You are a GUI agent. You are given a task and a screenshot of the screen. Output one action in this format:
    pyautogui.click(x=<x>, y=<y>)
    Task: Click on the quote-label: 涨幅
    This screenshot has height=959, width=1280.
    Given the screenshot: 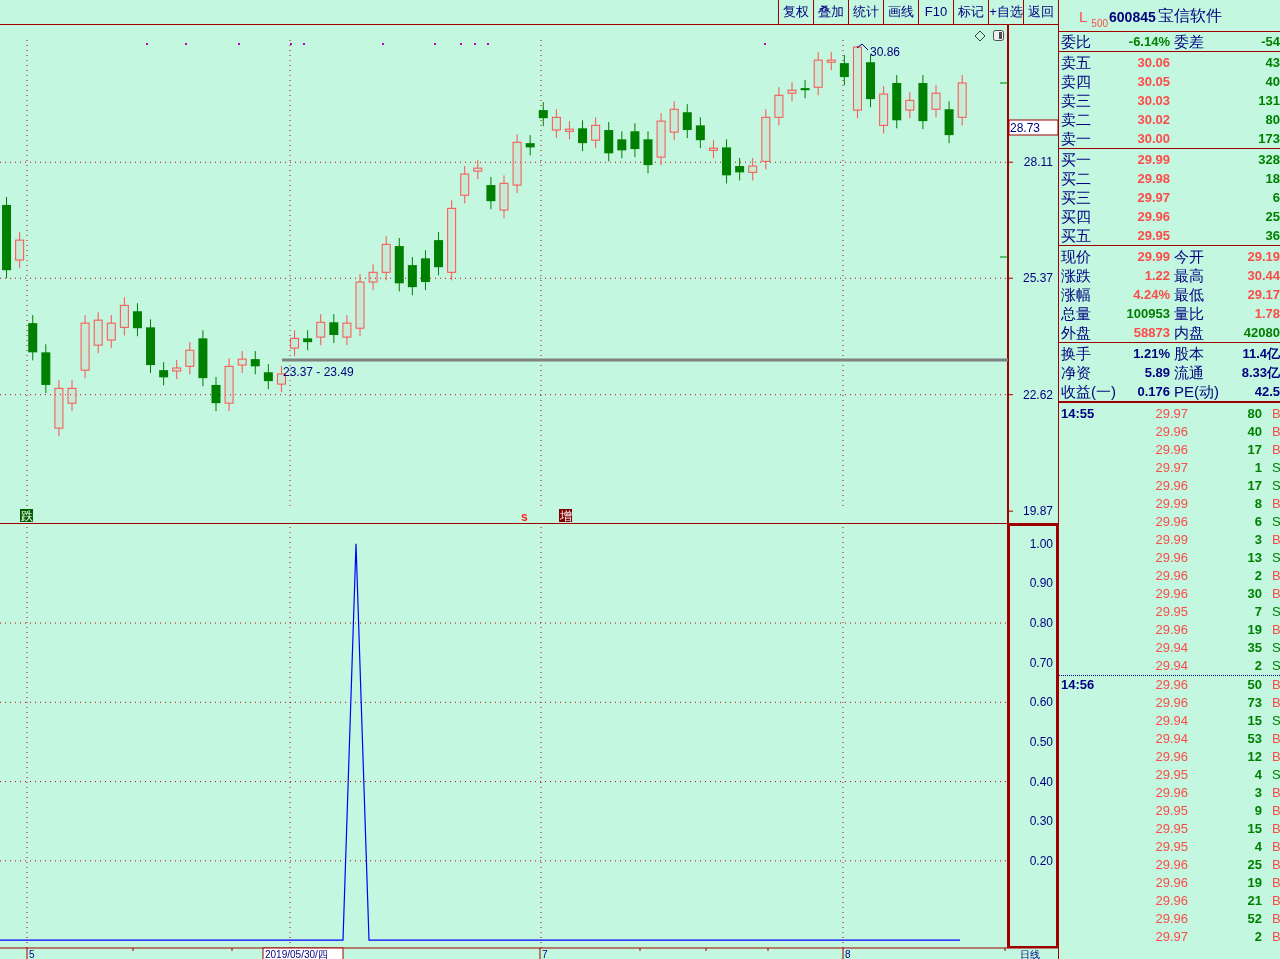 What is the action you would take?
    pyautogui.click(x=1076, y=294)
    